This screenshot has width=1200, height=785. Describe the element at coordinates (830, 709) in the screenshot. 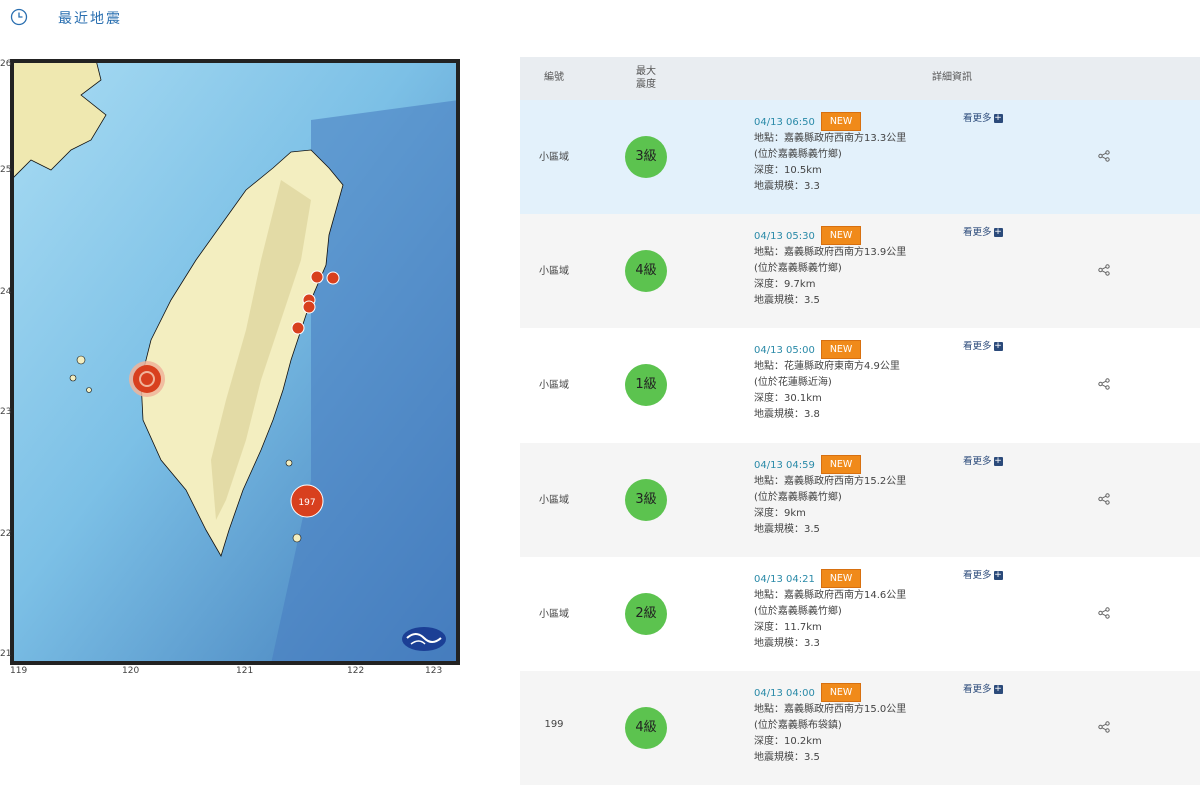

I see `event-location: 地點：嘉義縣政府西南方15.0公里` at that location.